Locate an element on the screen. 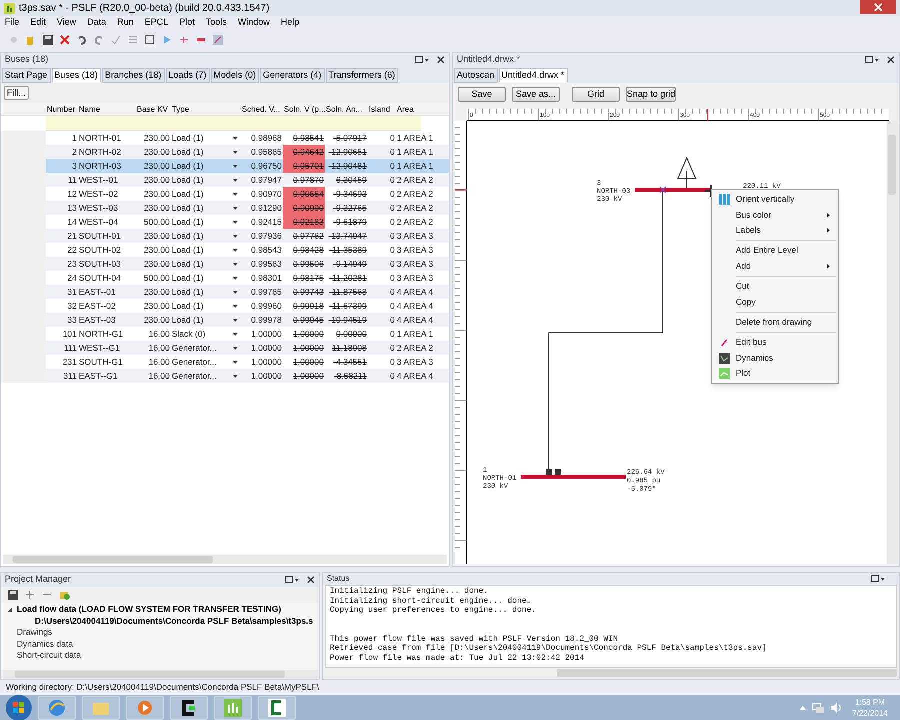  menu-item: Dynamics is located at coordinates (775, 358).